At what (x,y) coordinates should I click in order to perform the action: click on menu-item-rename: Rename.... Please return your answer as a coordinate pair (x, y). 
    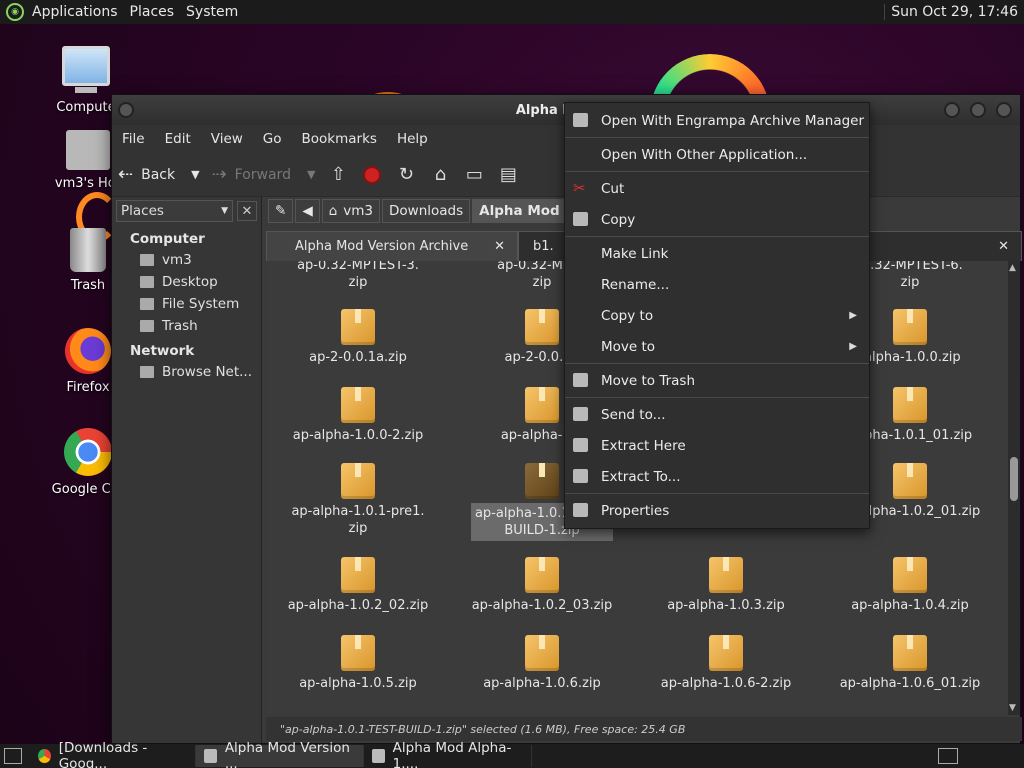
    Looking at the image, I should click on (717, 284).